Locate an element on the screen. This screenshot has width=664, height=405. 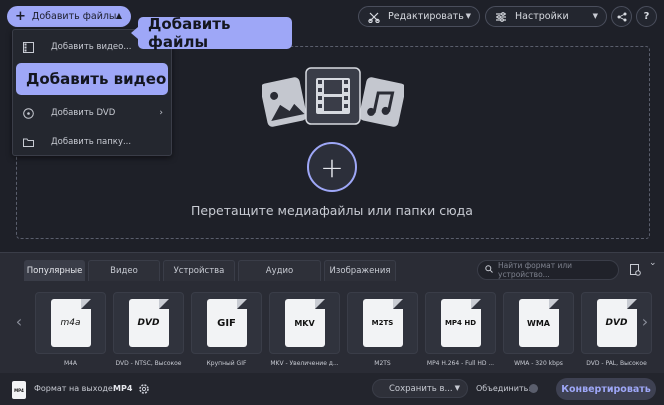
settings-label: Настройки is located at coordinates (542, 16).